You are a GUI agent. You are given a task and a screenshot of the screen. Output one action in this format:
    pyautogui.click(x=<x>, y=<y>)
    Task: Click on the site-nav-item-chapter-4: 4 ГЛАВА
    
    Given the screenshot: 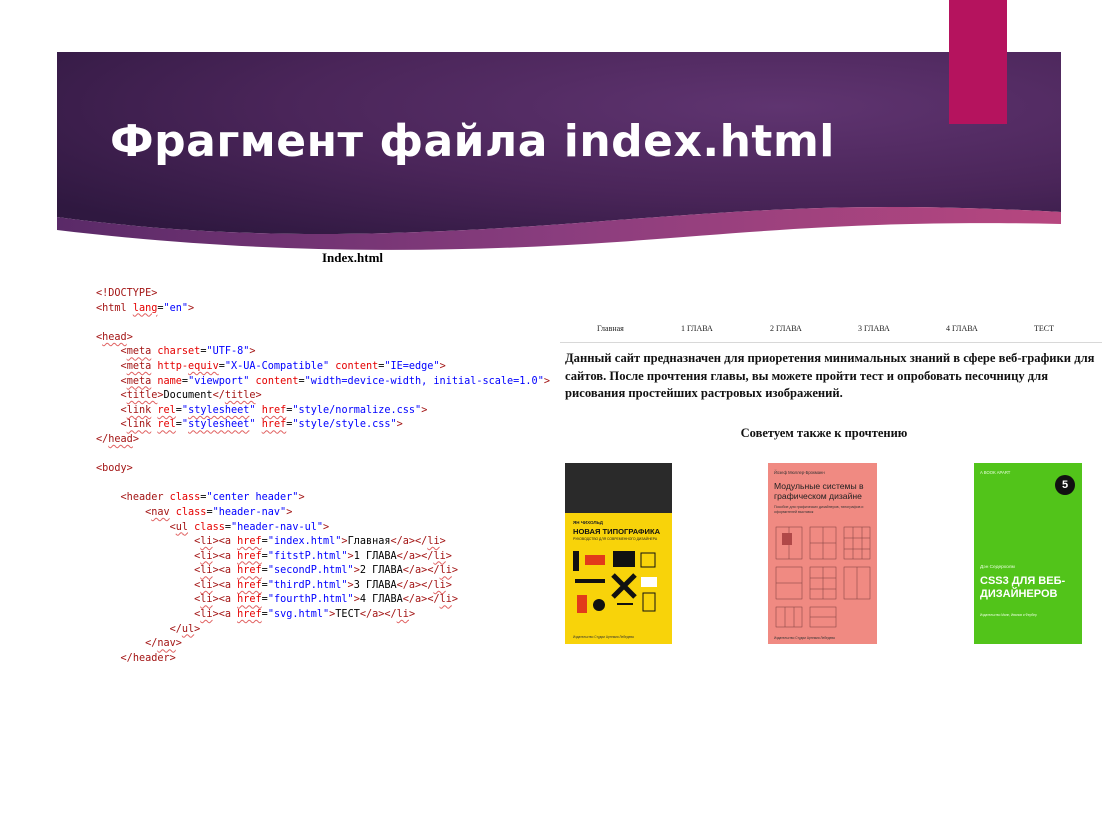 What is the action you would take?
    pyautogui.click(x=962, y=328)
    